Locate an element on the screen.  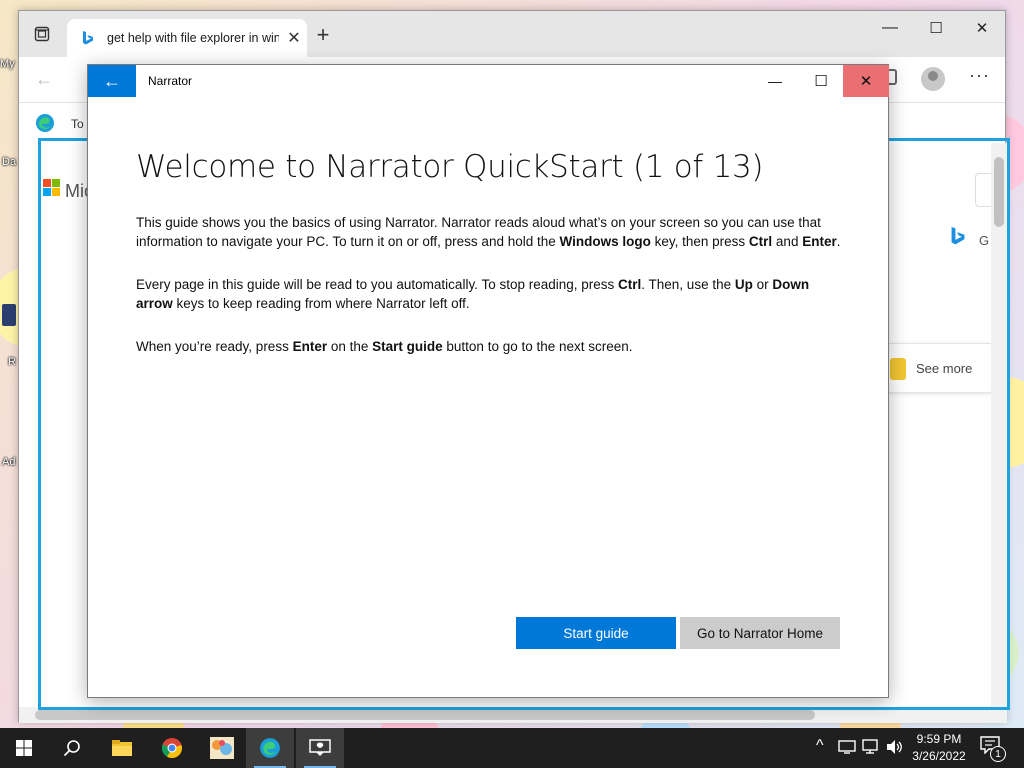
bing-side-text: G is located at coordinates (984, 240).